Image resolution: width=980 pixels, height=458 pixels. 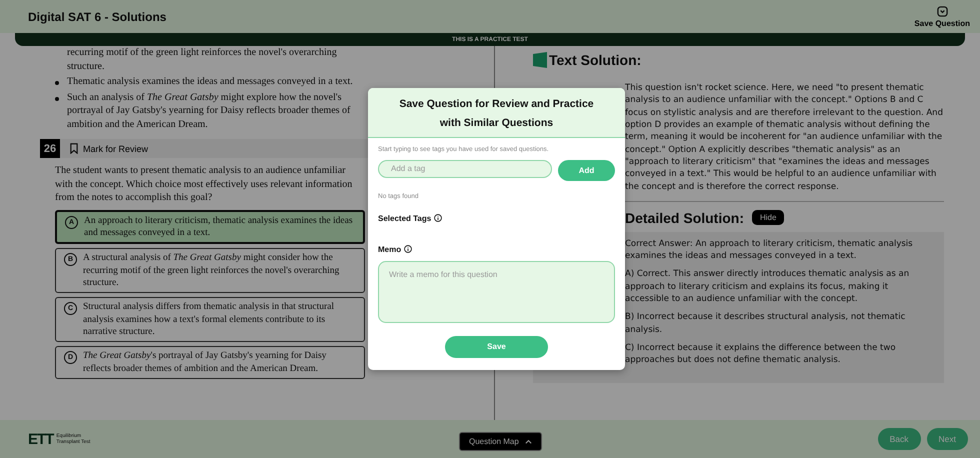 What do you see at coordinates (942, 17) in the screenshot?
I see `save-question-button: Save Question` at bounding box center [942, 17].